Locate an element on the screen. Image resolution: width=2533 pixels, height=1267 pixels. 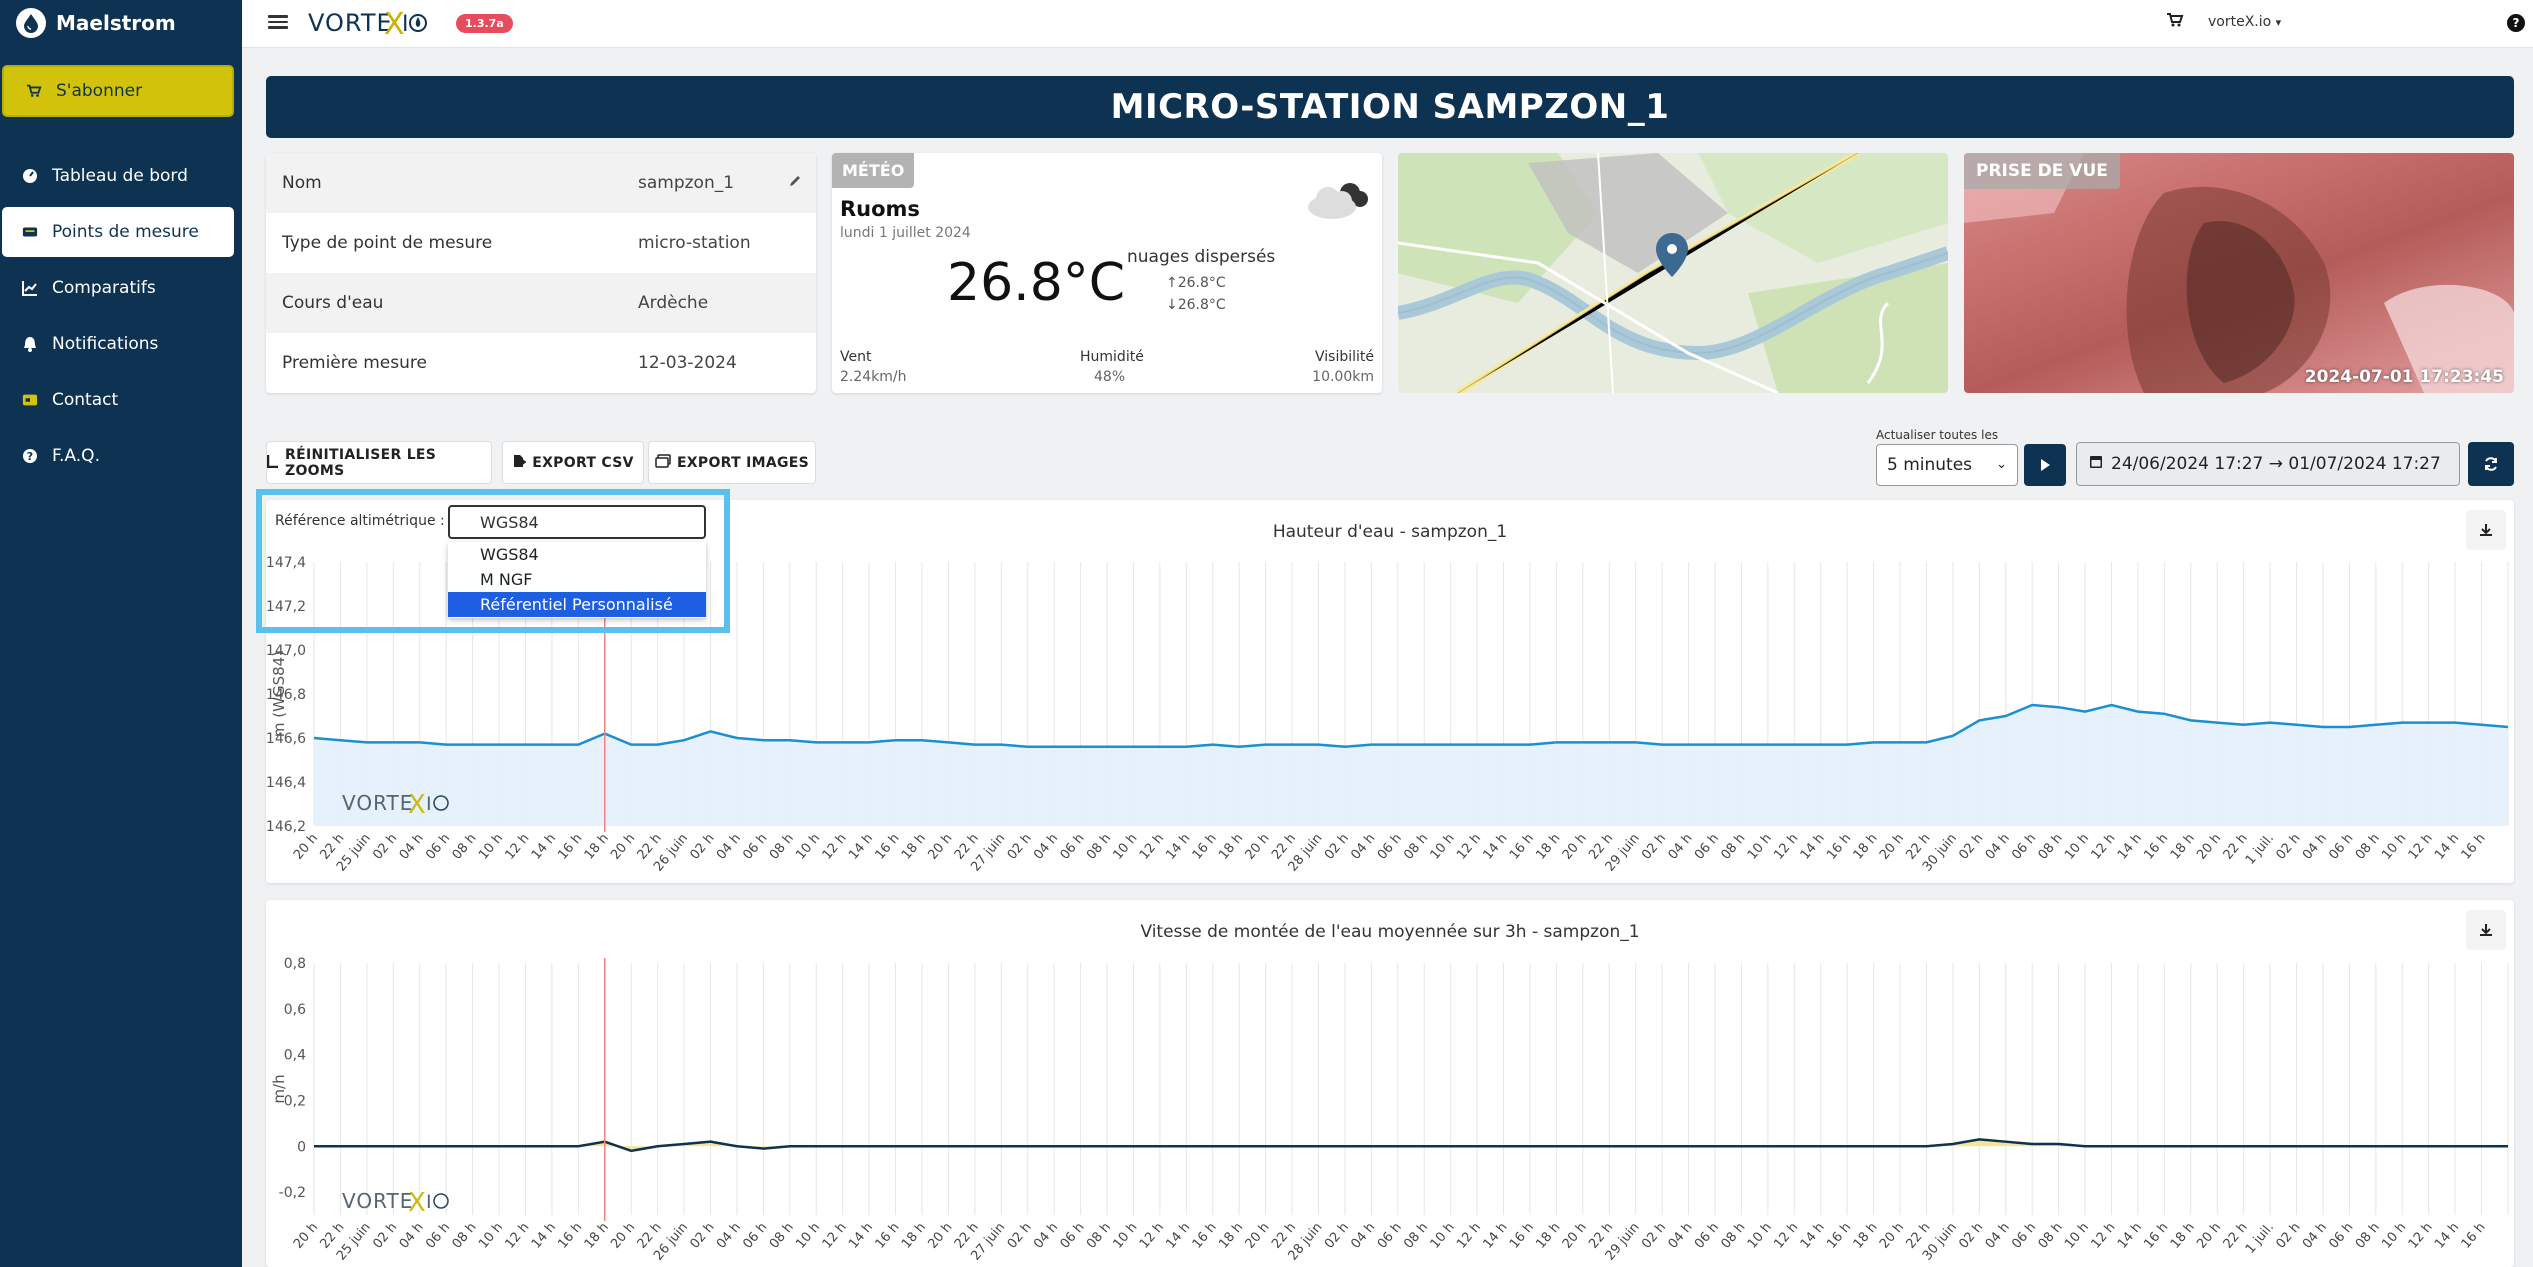
download-icon is located at coordinates (2486, 930).